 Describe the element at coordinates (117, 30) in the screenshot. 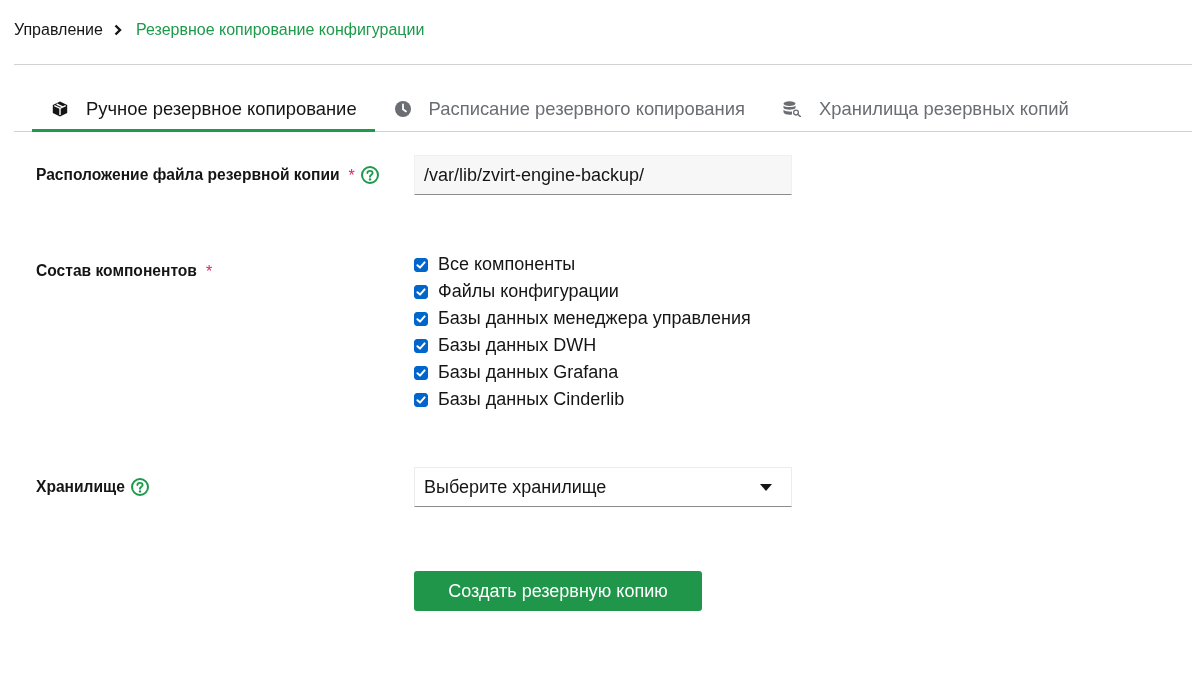

I see `chevron-right-icon` at that location.